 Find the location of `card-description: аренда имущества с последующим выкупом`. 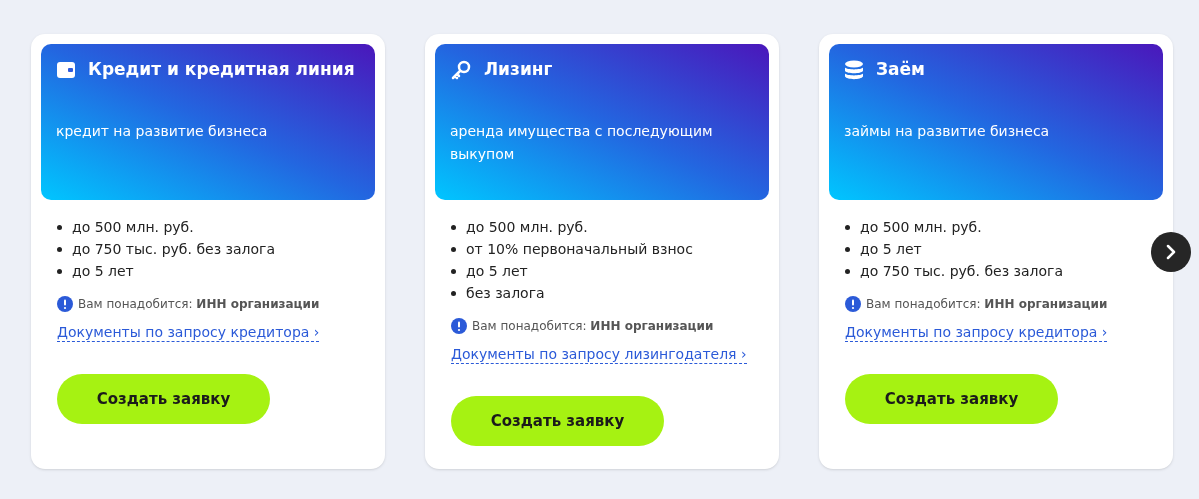

card-description: аренда имущества с последующим выкупом is located at coordinates (582, 143).